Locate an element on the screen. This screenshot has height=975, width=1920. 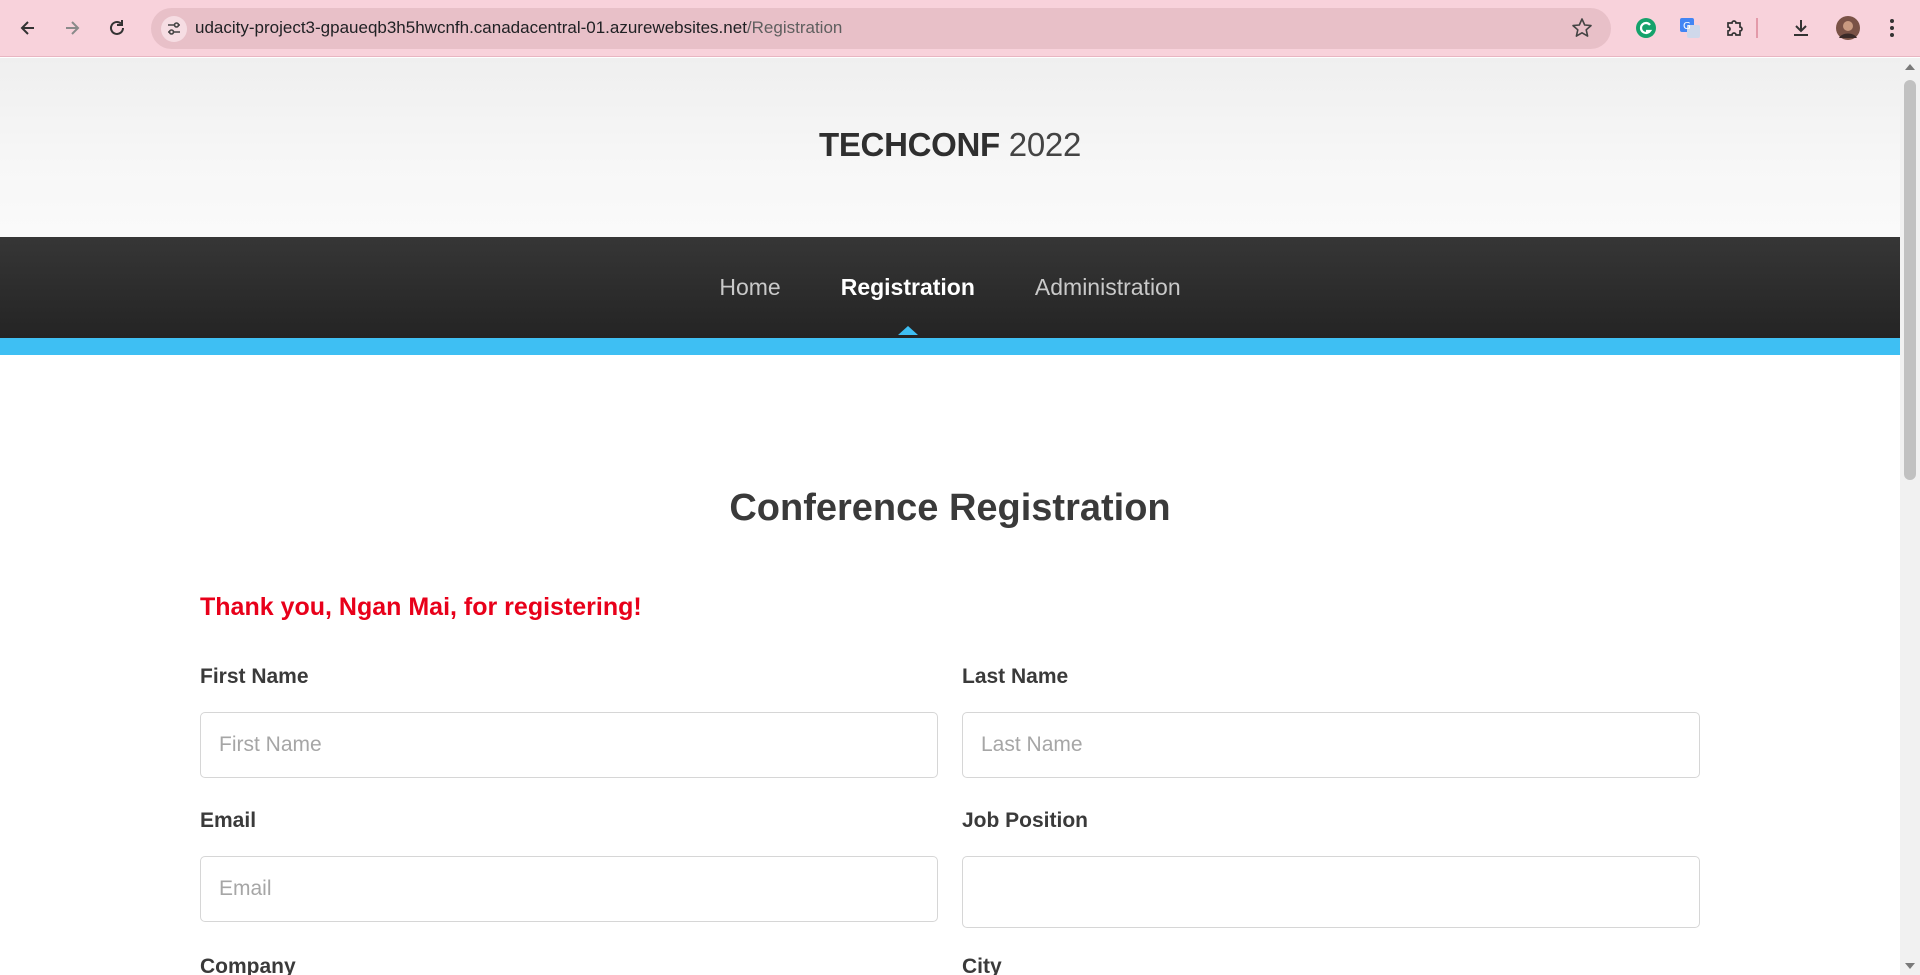
nav-item-registration: Registration is located at coordinates (908, 304).